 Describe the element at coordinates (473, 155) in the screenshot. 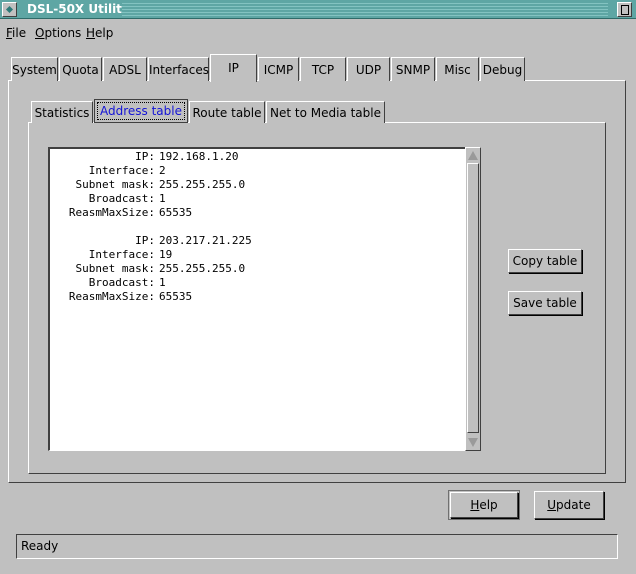

I see `scroll-up-icon` at that location.